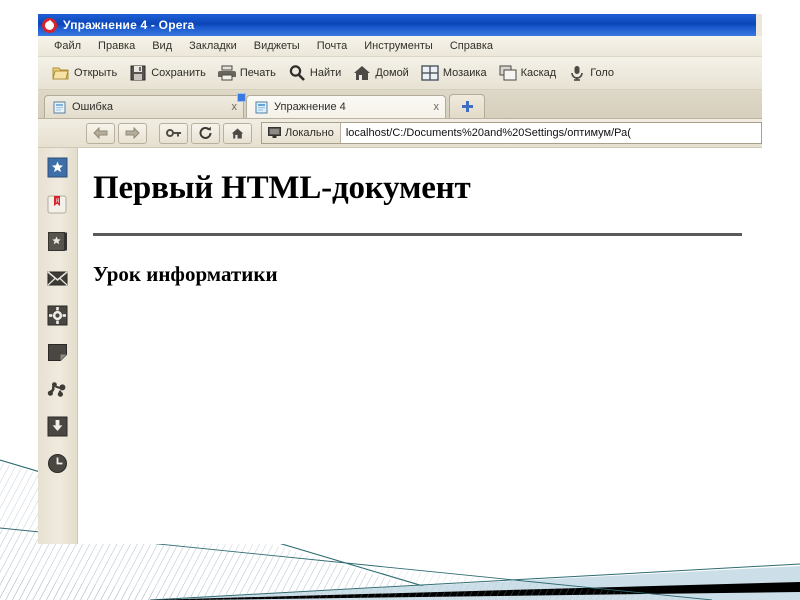  I want to click on links-icon, so click(57, 389).